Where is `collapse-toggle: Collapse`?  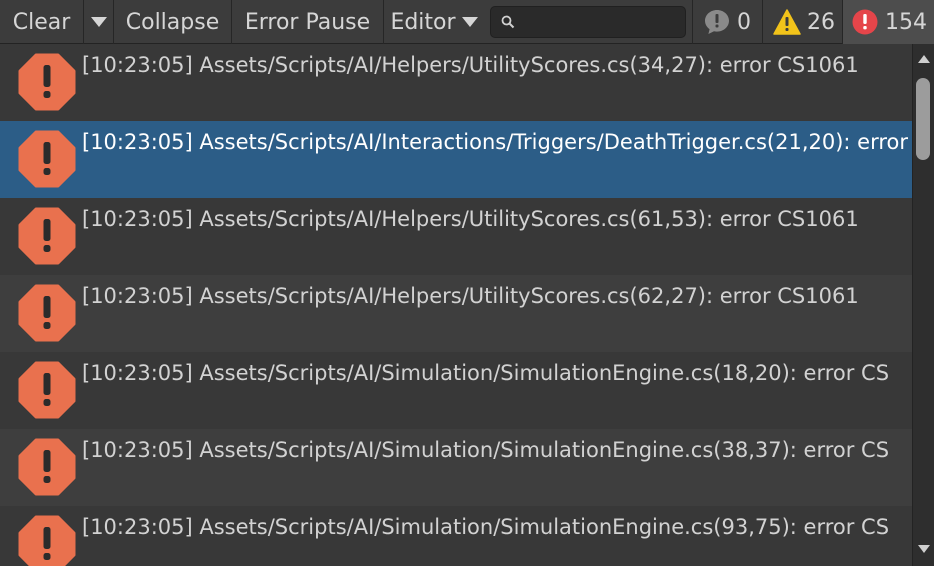 collapse-toggle: Collapse is located at coordinates (173, 22).